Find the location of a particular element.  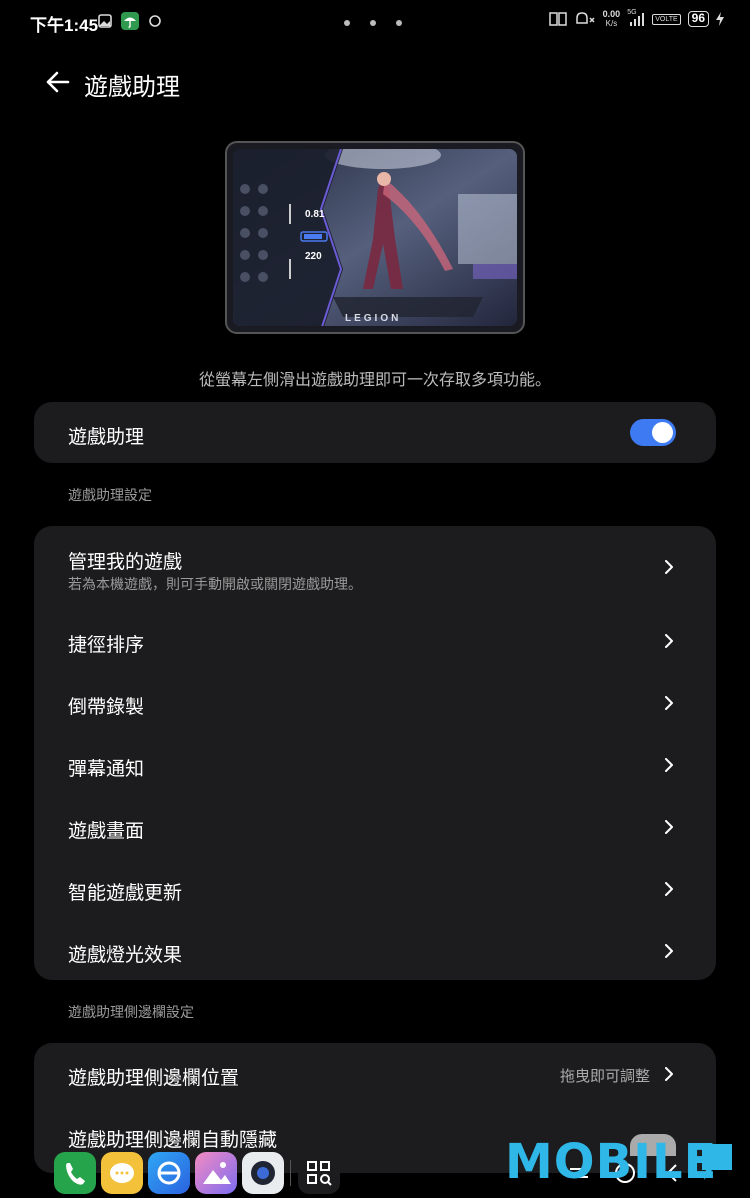

preview-stat-1: 0.81 is located at coordinates (315, 214).